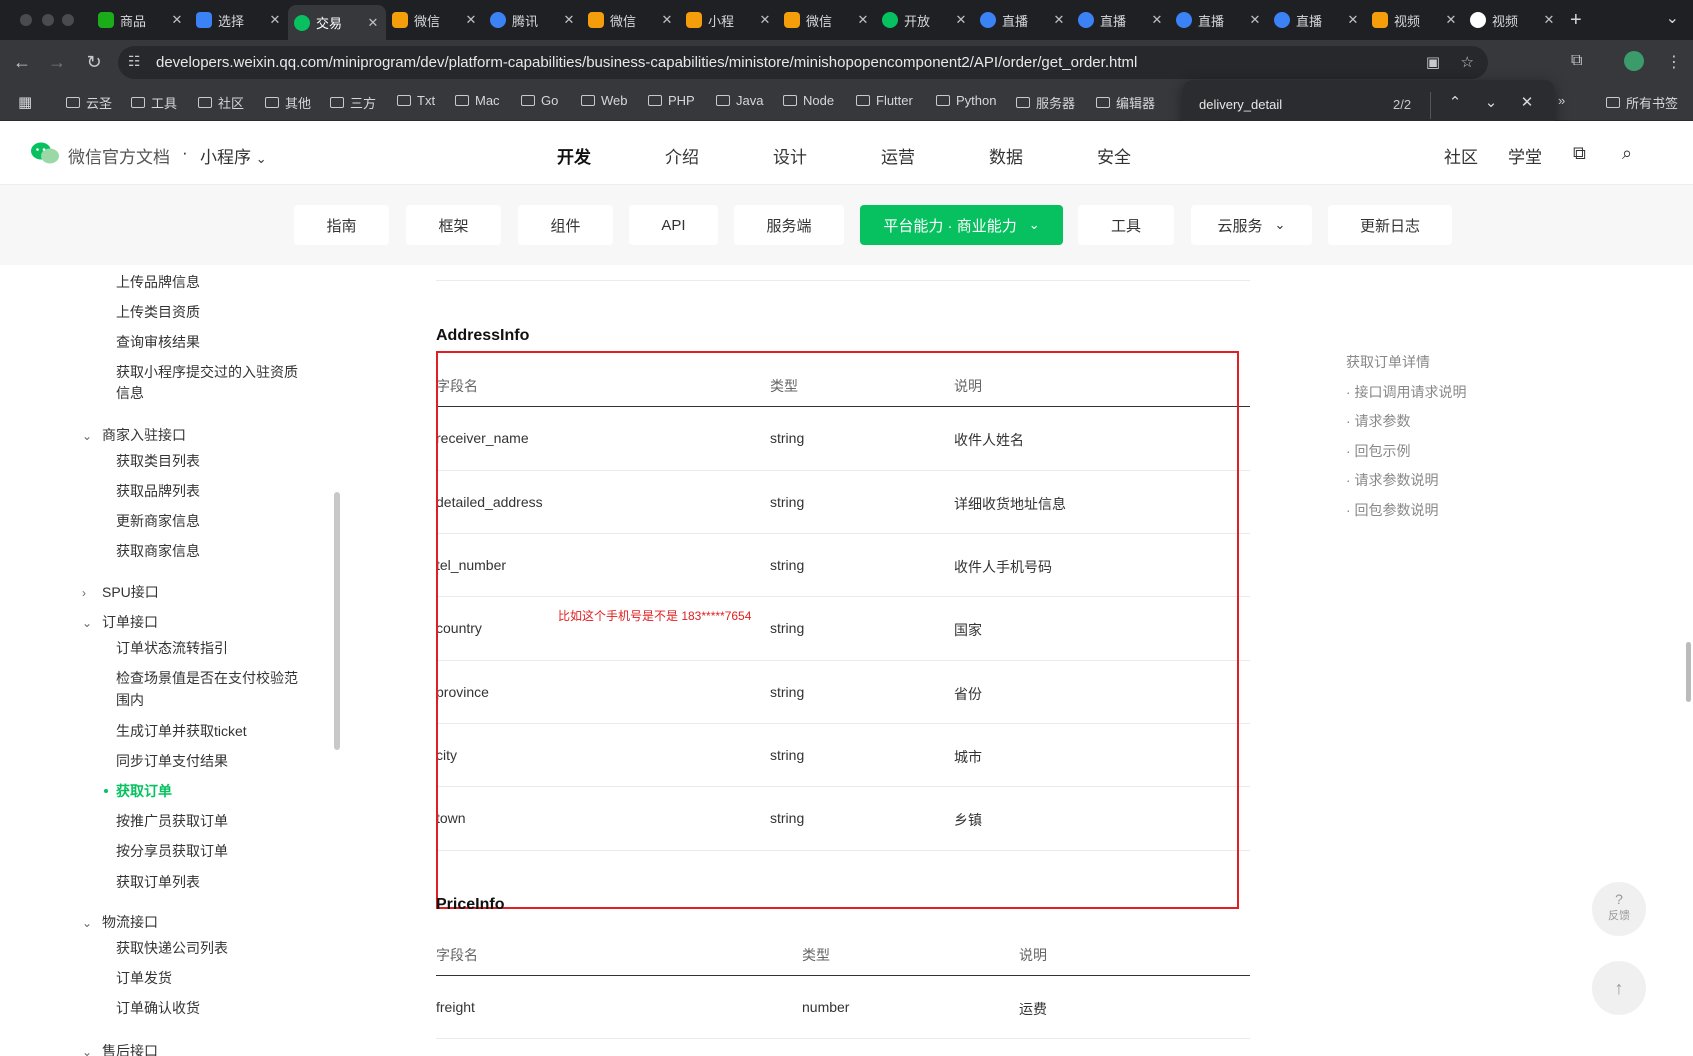 The image size is (1693, 1056). Describe the element at coordinates (25, 102) in the screenshot. I see `apps-grid-icon: ▦` at that location.